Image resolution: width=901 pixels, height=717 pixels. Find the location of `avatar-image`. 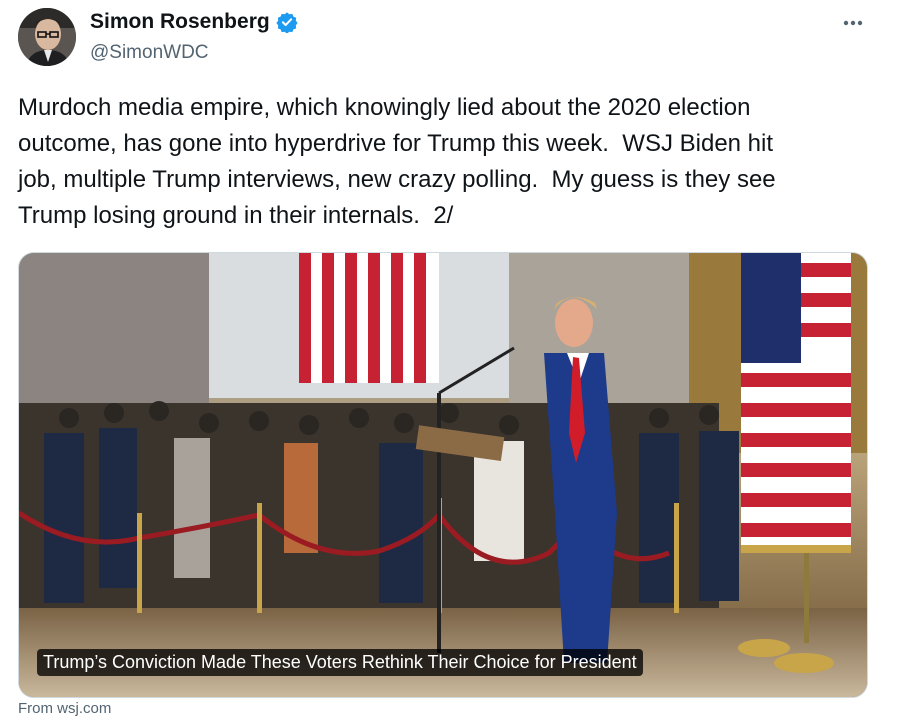

avatar-image is located at coordinates (47, 37).